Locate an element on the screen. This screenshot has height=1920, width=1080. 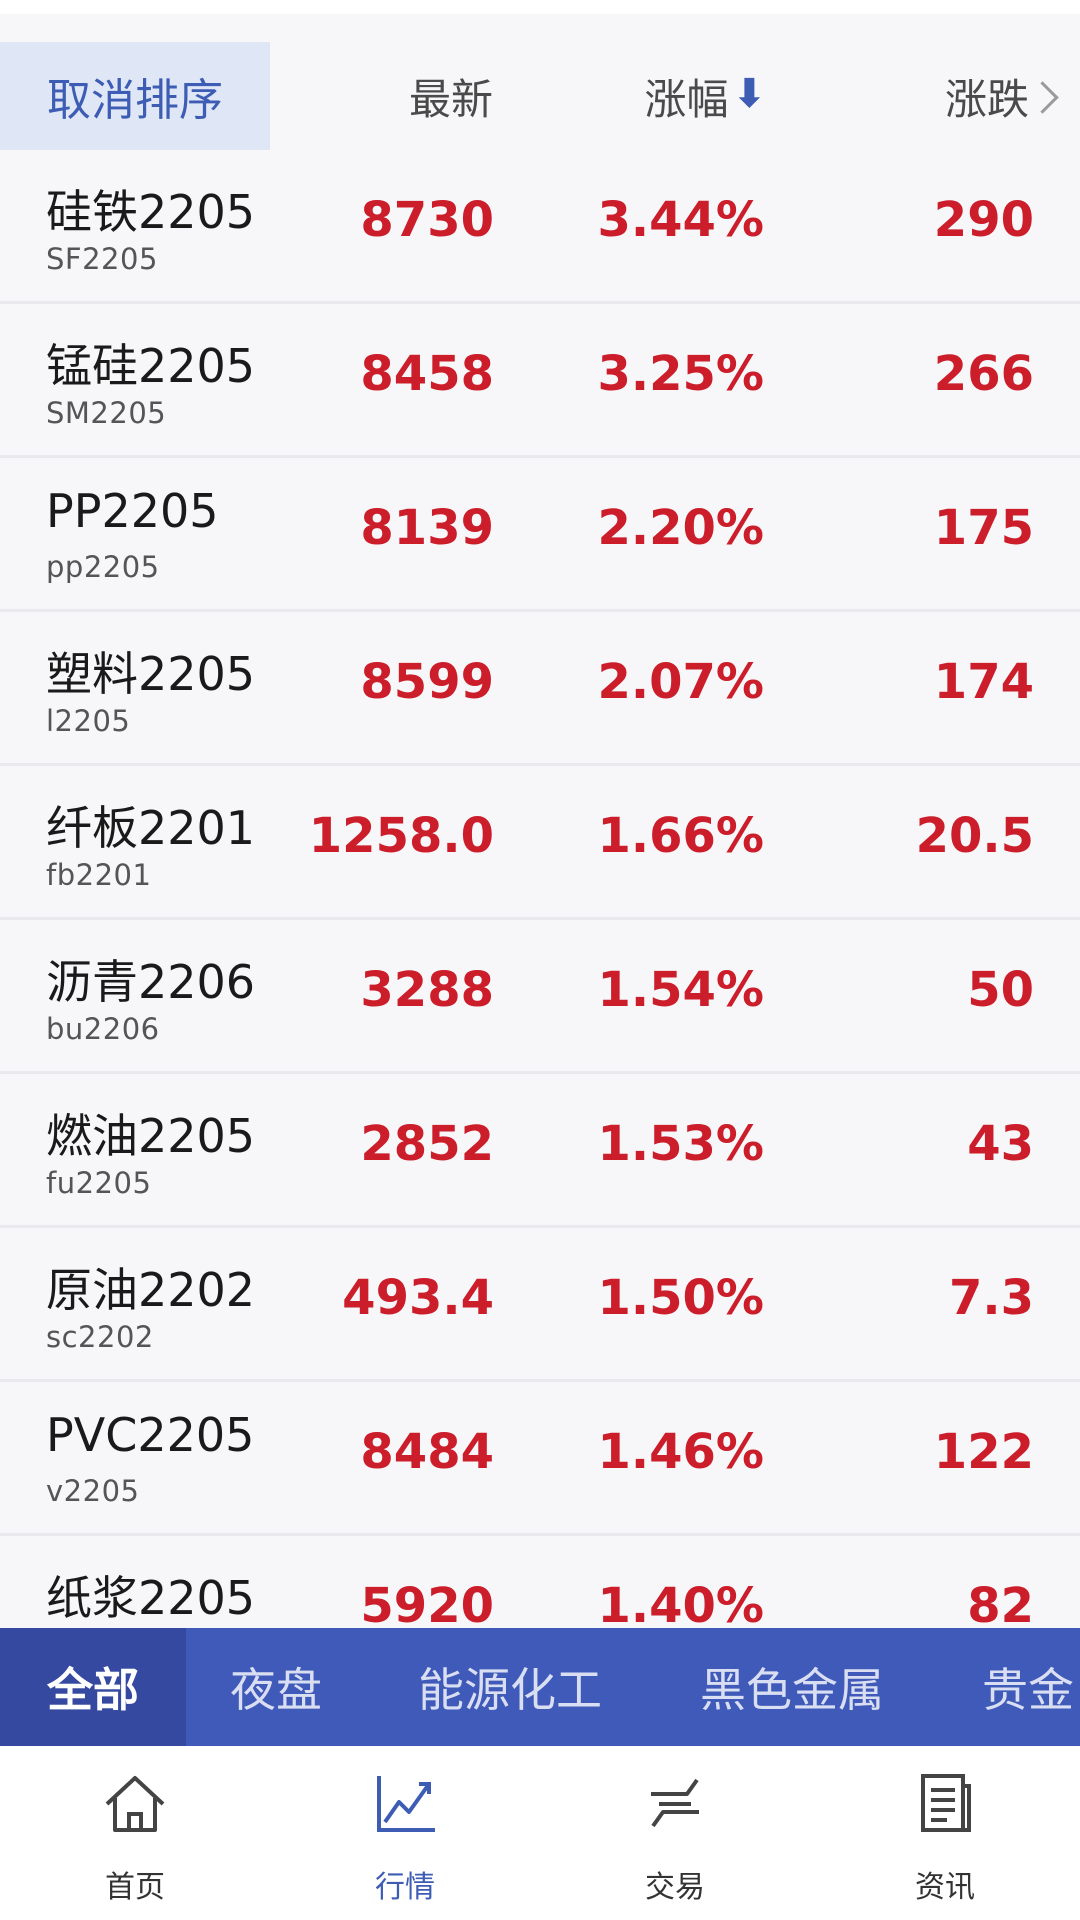
change-value: 43 is located at coordinates (1000, 1144).